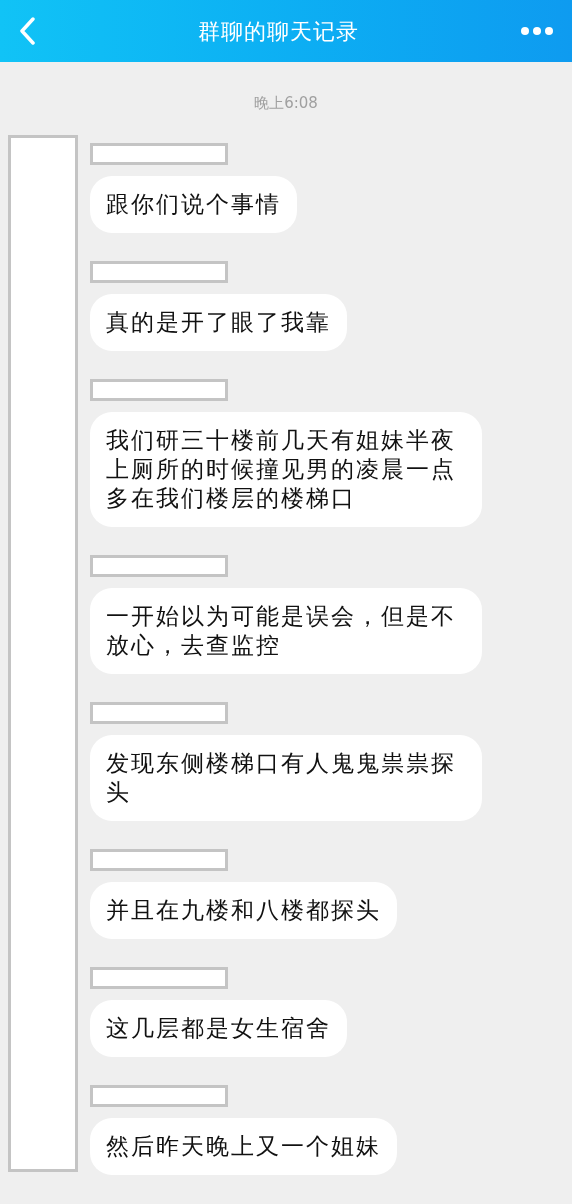 Image resolution: width=572 pixels, height=1204 pixels. I want to click on message-bubble: 一开始以为可能是误会，但是不放心，去查监控, so click(286, 631).